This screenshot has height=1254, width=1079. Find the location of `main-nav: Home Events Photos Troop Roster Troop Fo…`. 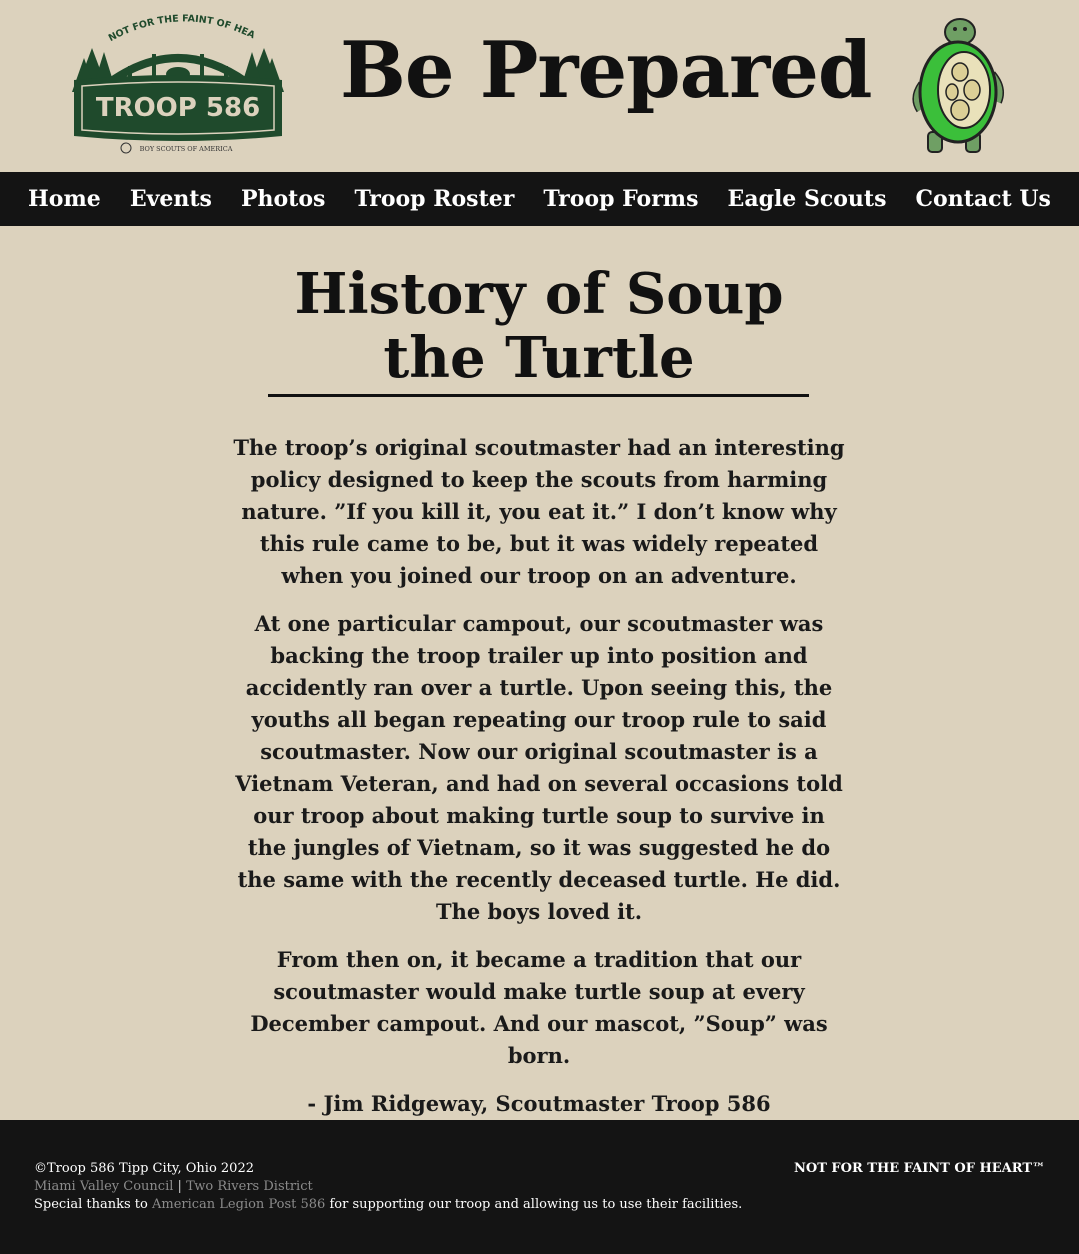

main-nav: Home Events Photos Troop Roster Troop Fo… is located at coordinates (539, 199).